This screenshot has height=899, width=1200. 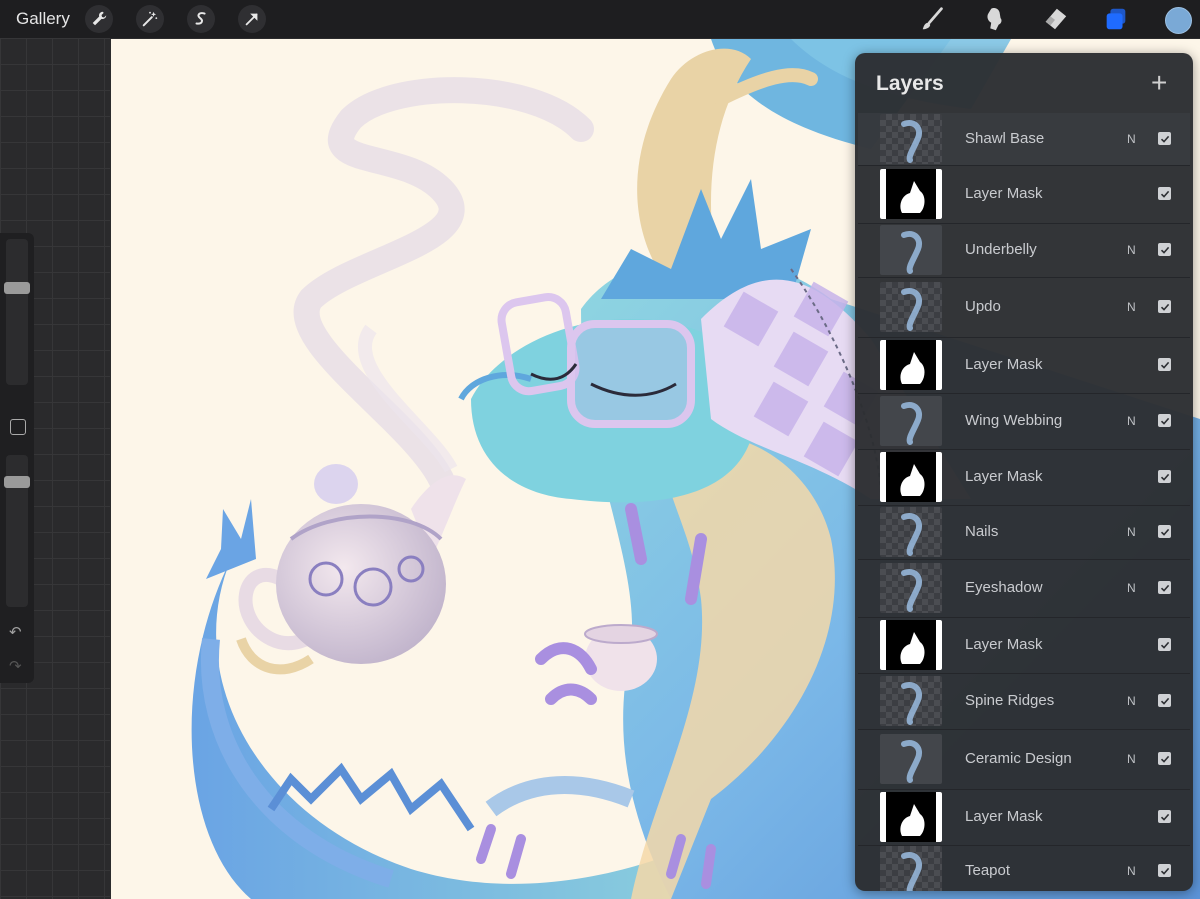 I want to click on smudge-icon, so click(x=994, y=19).